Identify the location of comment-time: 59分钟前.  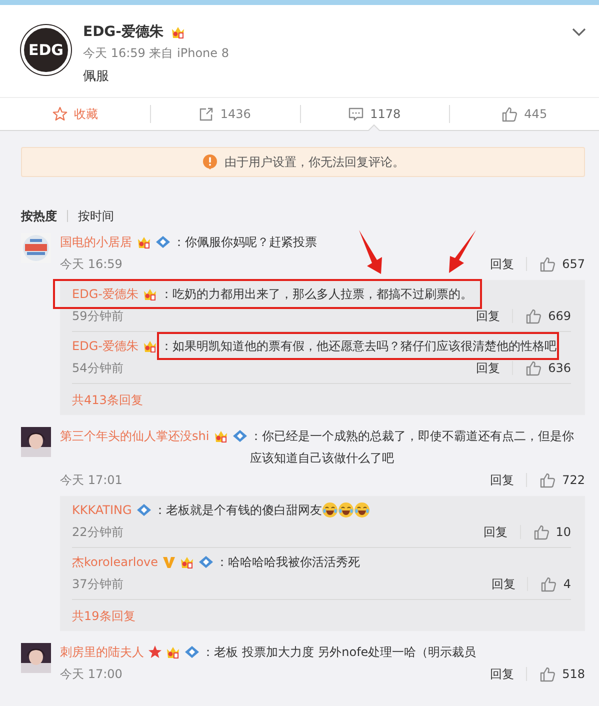
(98, 316).